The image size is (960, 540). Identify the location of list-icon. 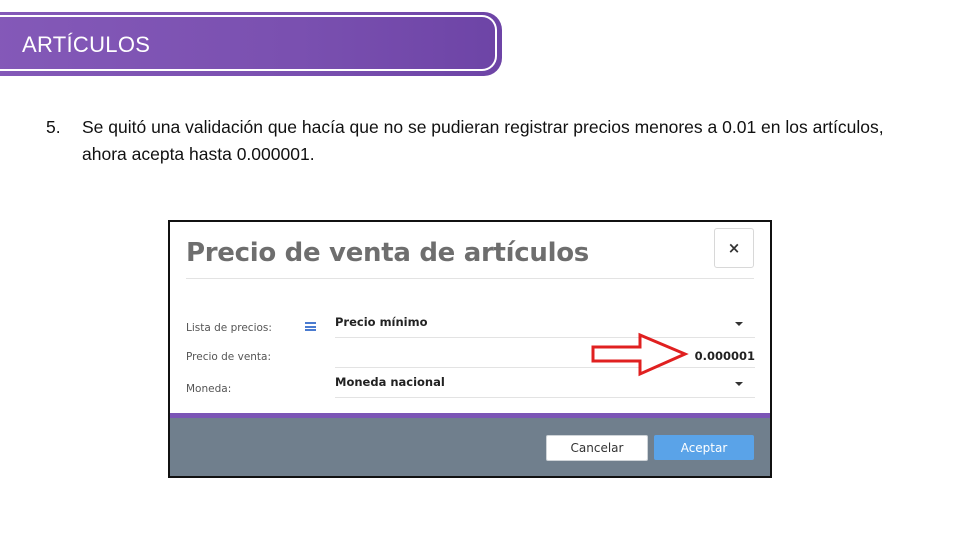
(310, 326).